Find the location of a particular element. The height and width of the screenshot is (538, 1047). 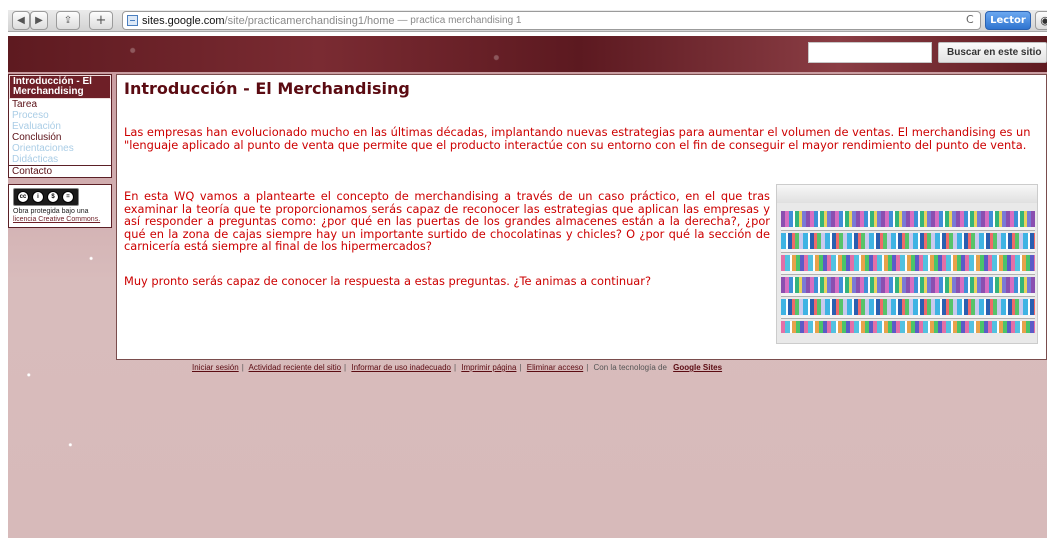

page-tab-title: — practica merchandising 1 is located at coordinates (459, 20).